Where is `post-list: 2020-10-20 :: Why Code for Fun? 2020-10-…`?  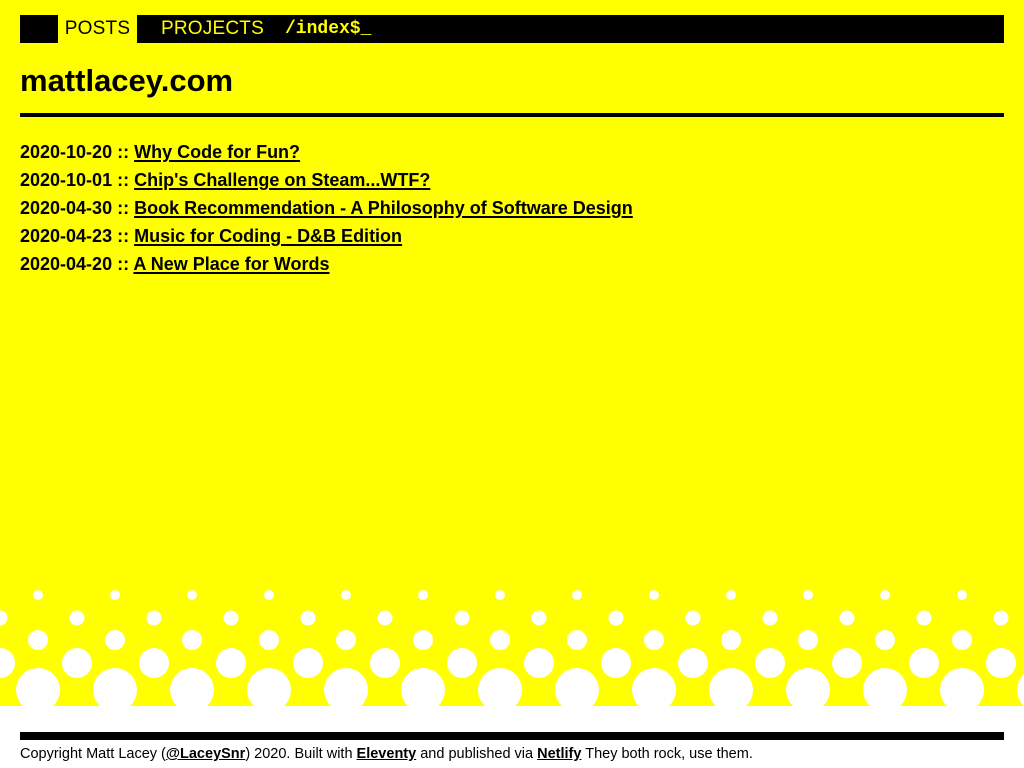 post-list: 2020-10-20 :: Why Code for Fun? 2020-10-… is located at coordinates (326, 208).